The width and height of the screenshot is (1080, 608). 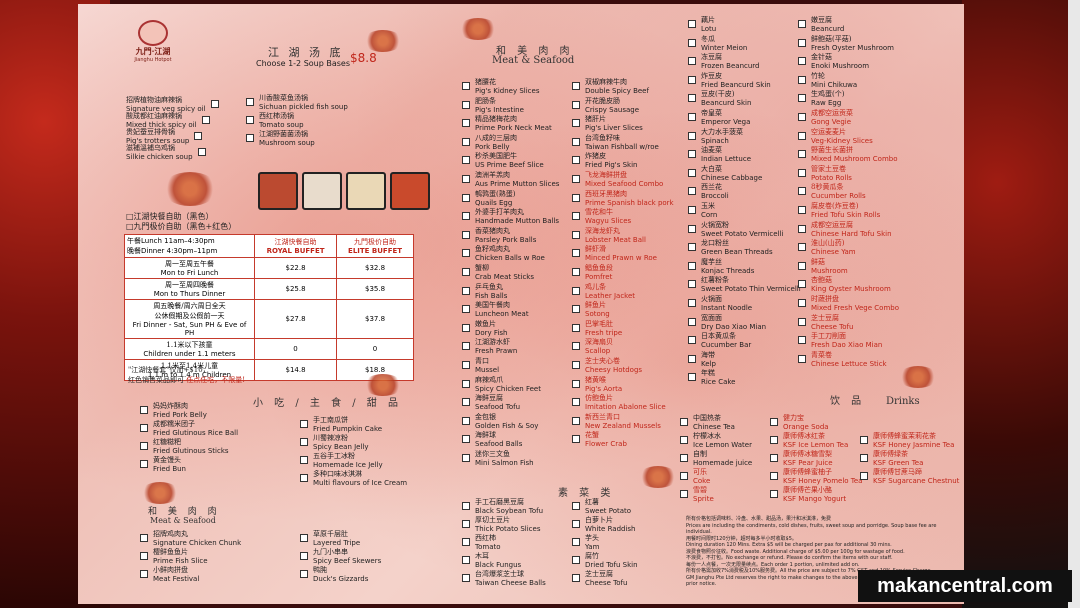 What do you see at coordinates (823, 267) in the screenshot?
I see `menu-item: 鲜菇 Mushroom` at bounding box center [823, 267].